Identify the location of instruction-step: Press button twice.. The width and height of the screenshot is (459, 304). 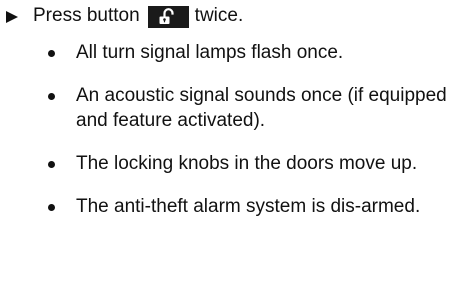
(226, 15).